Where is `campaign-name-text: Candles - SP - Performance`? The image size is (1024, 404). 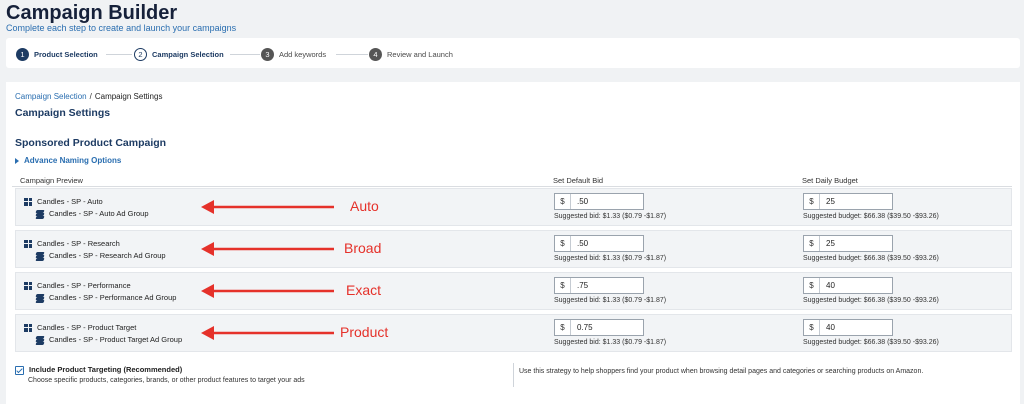
campaign-name-text: Candles - SP - Performance is located at coordinates (84, 285).